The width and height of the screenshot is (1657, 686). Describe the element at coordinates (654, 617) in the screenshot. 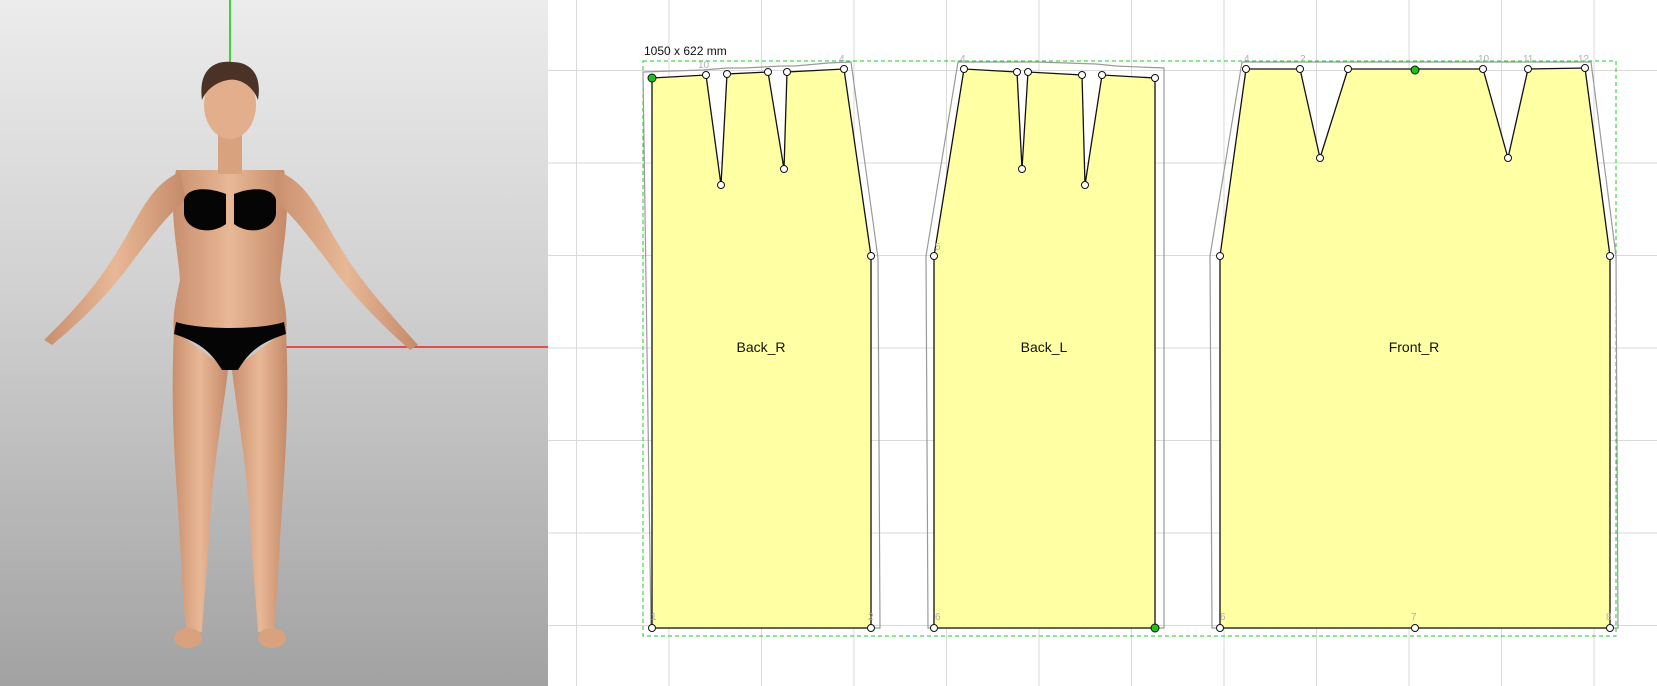

I see `point-label: 1` at that location.